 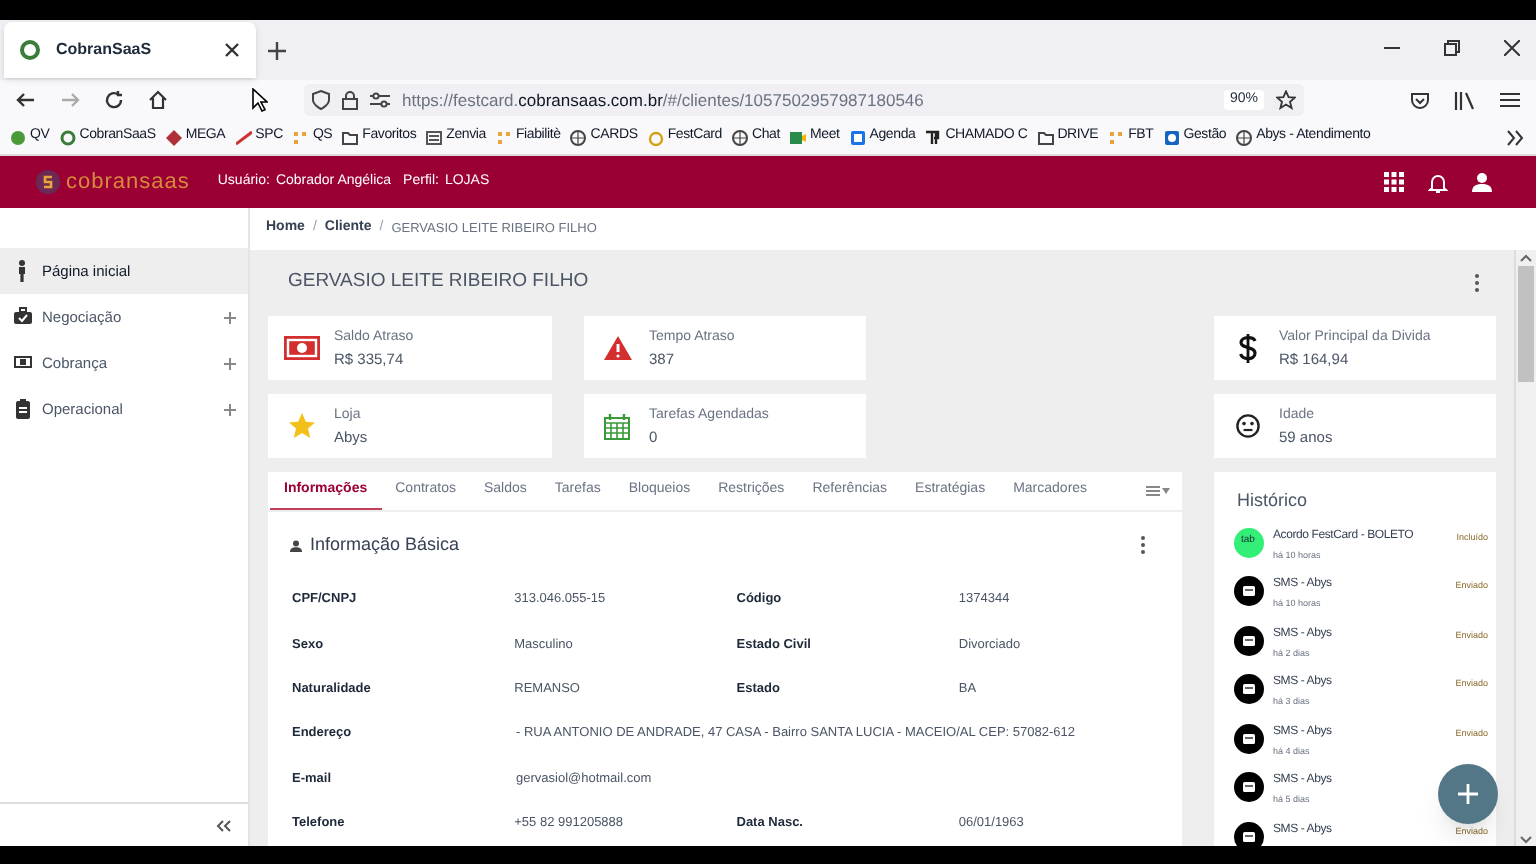 I want to click on camera-icon, so click(x=798, y=137).